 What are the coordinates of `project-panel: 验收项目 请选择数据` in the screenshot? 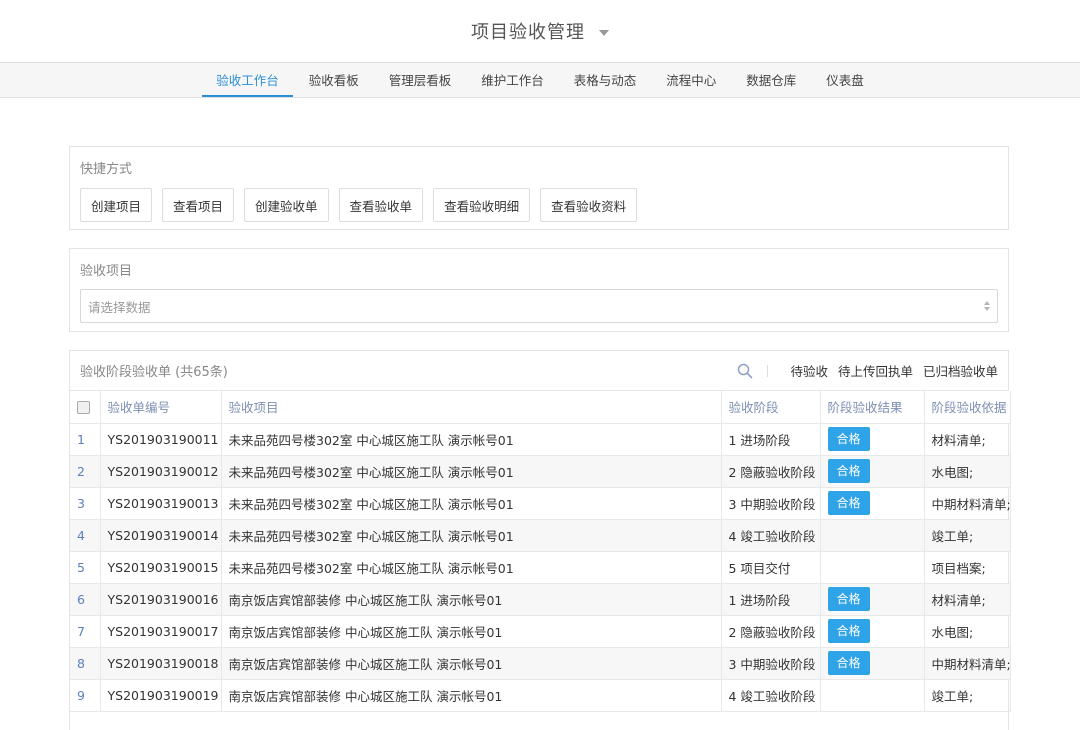 It's located at (539, 290).